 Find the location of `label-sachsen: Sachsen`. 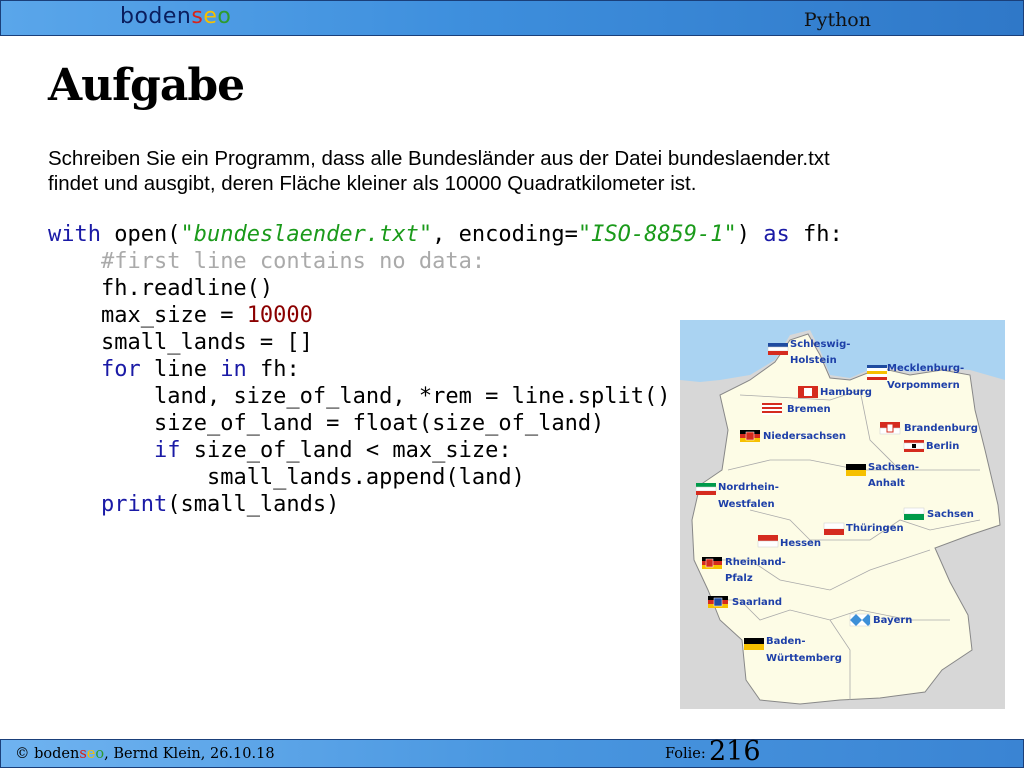

label-sachsen: Sachsen is located at coordinates (950, 514).